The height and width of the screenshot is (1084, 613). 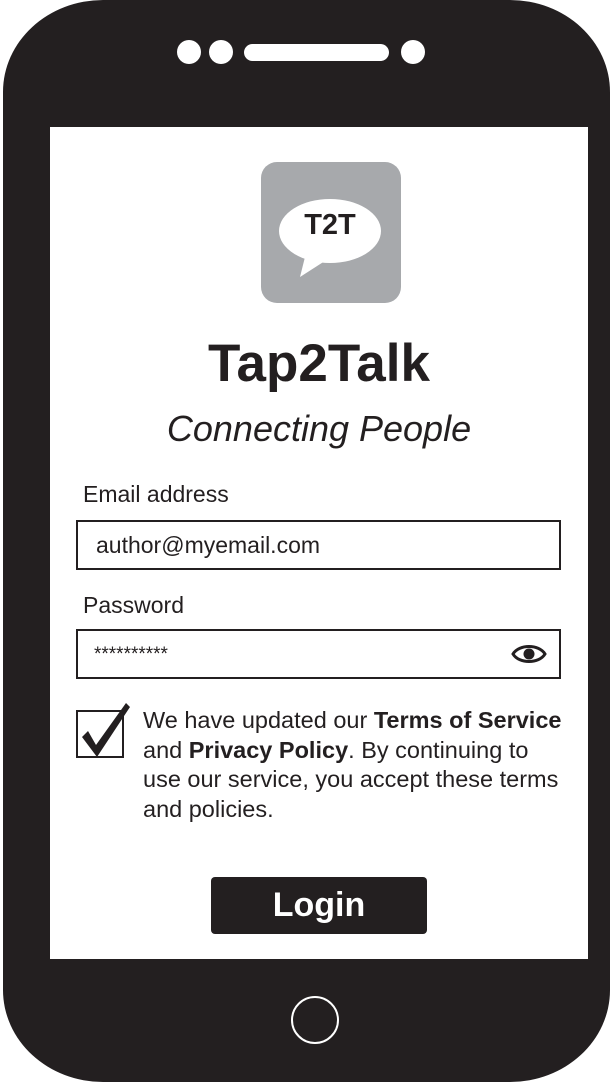 I want to click on proximity-sensor, so click(x=413, y=52).